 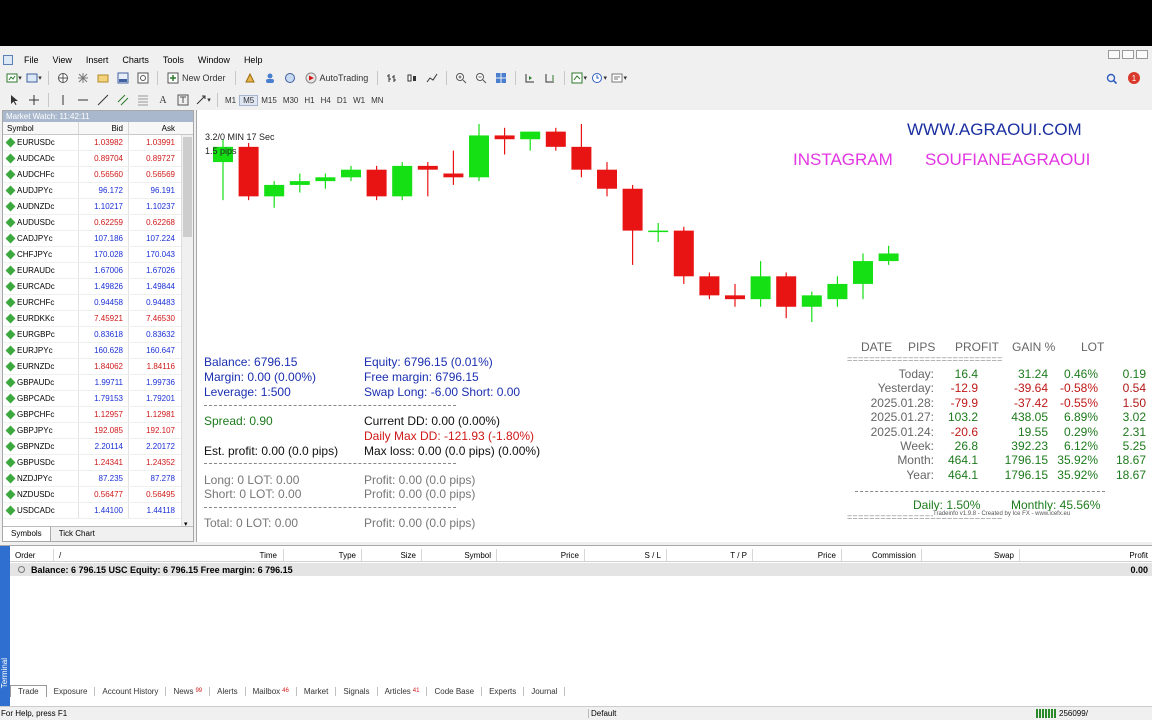 I want to click on column-current-price: Price, so click(x=797, y=555).